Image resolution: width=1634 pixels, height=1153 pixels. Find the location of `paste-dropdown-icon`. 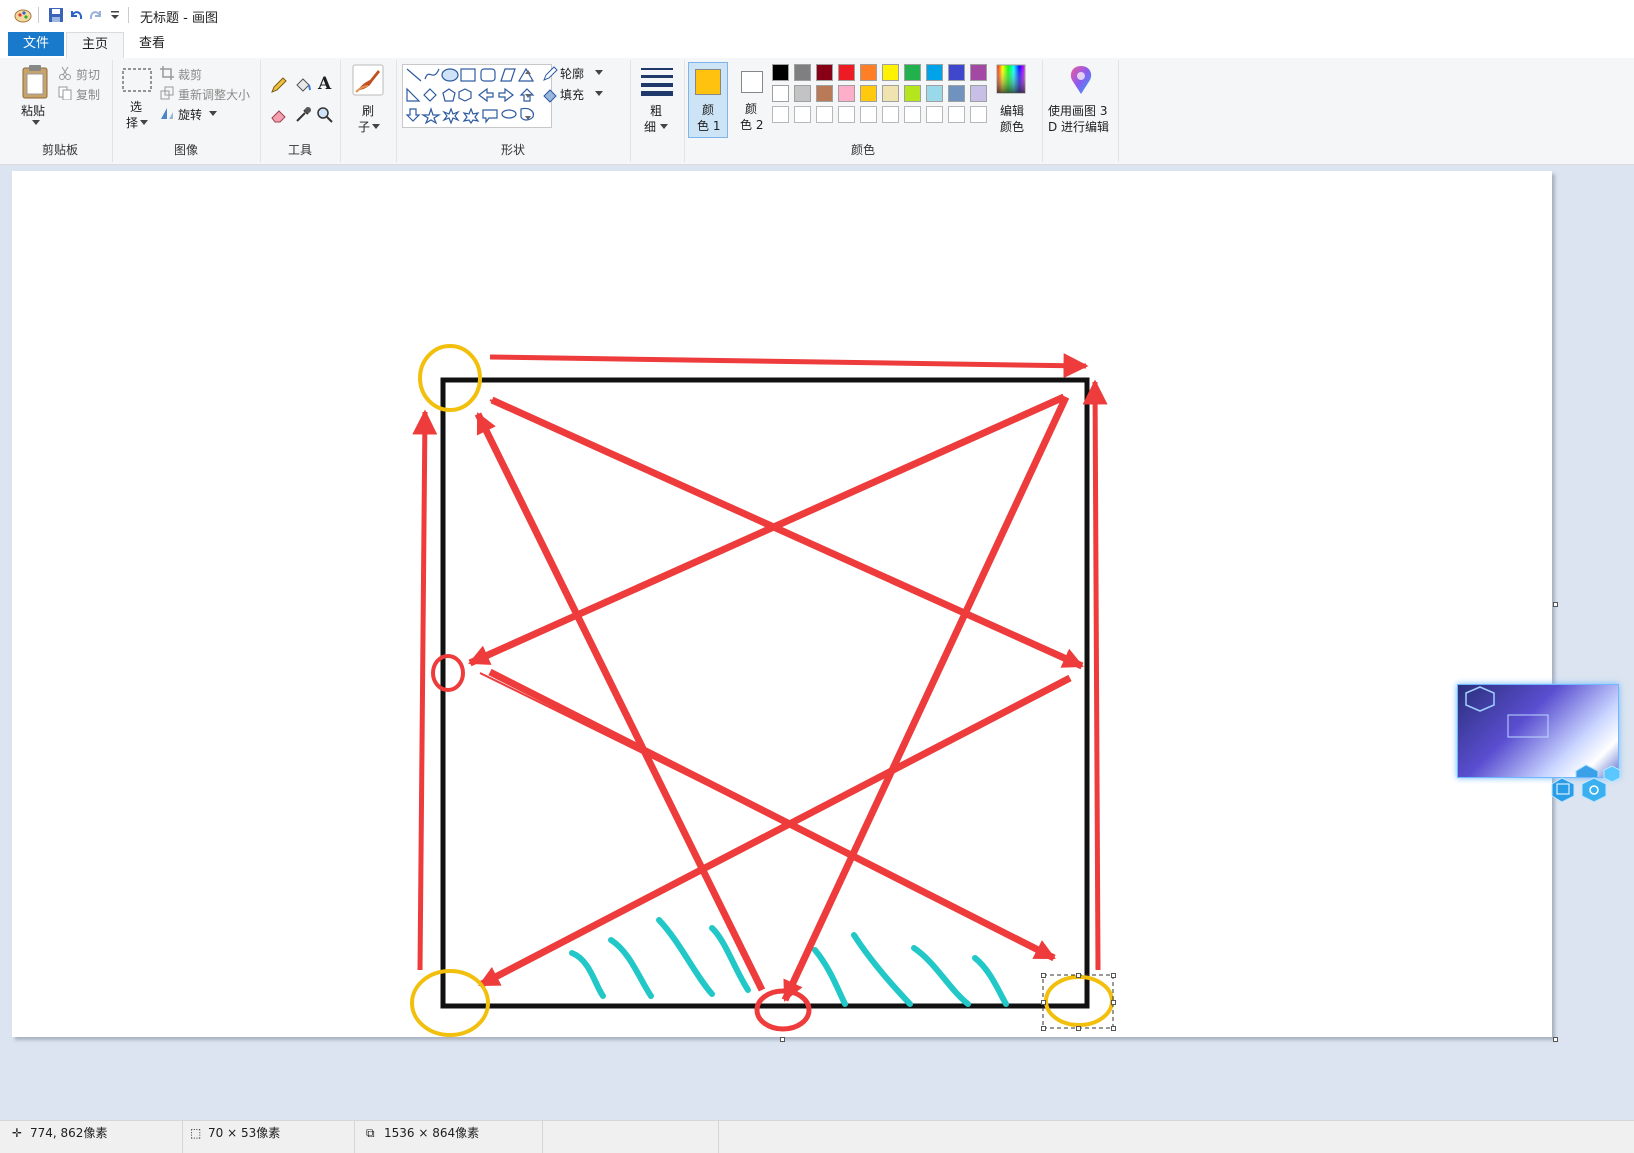

paste-dropdown-icon is located at coordinates (36, 123).